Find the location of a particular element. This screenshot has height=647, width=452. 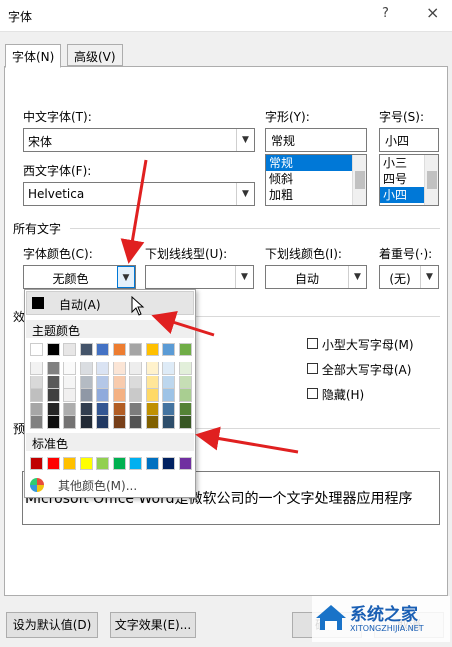

mouse-cursor-icon is located at coordinates (138, 306).